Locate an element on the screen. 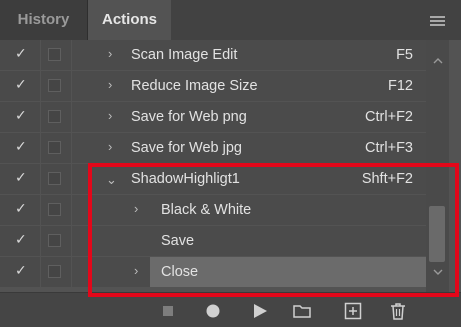 The height and width of the screenshot is (327, 461). selected-step-highlight: Close is located at coordinates (288, 272).